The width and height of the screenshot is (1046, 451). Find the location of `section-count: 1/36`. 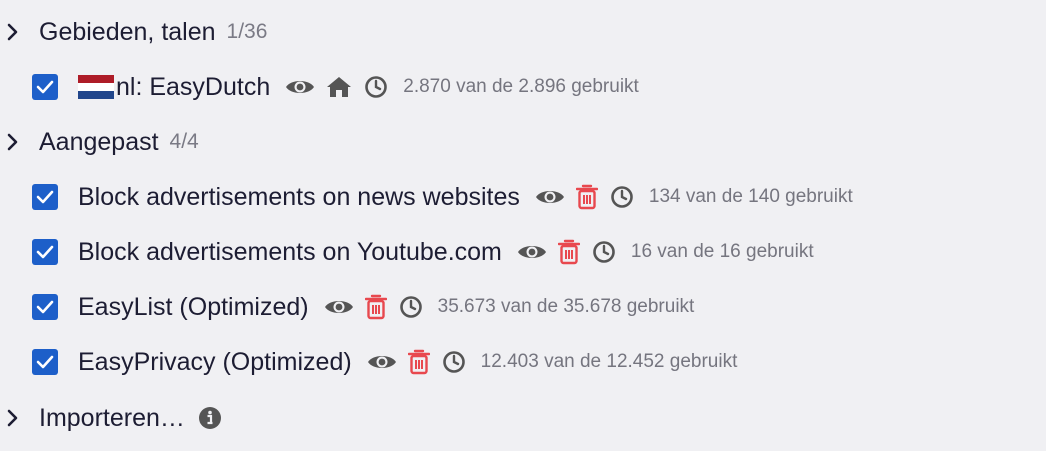

section-count: 1/36 is located at coordinates (247, 31).